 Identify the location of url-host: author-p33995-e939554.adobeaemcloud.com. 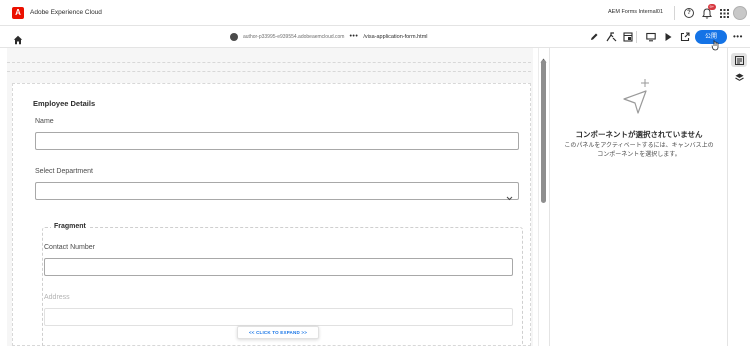
(294, 37).